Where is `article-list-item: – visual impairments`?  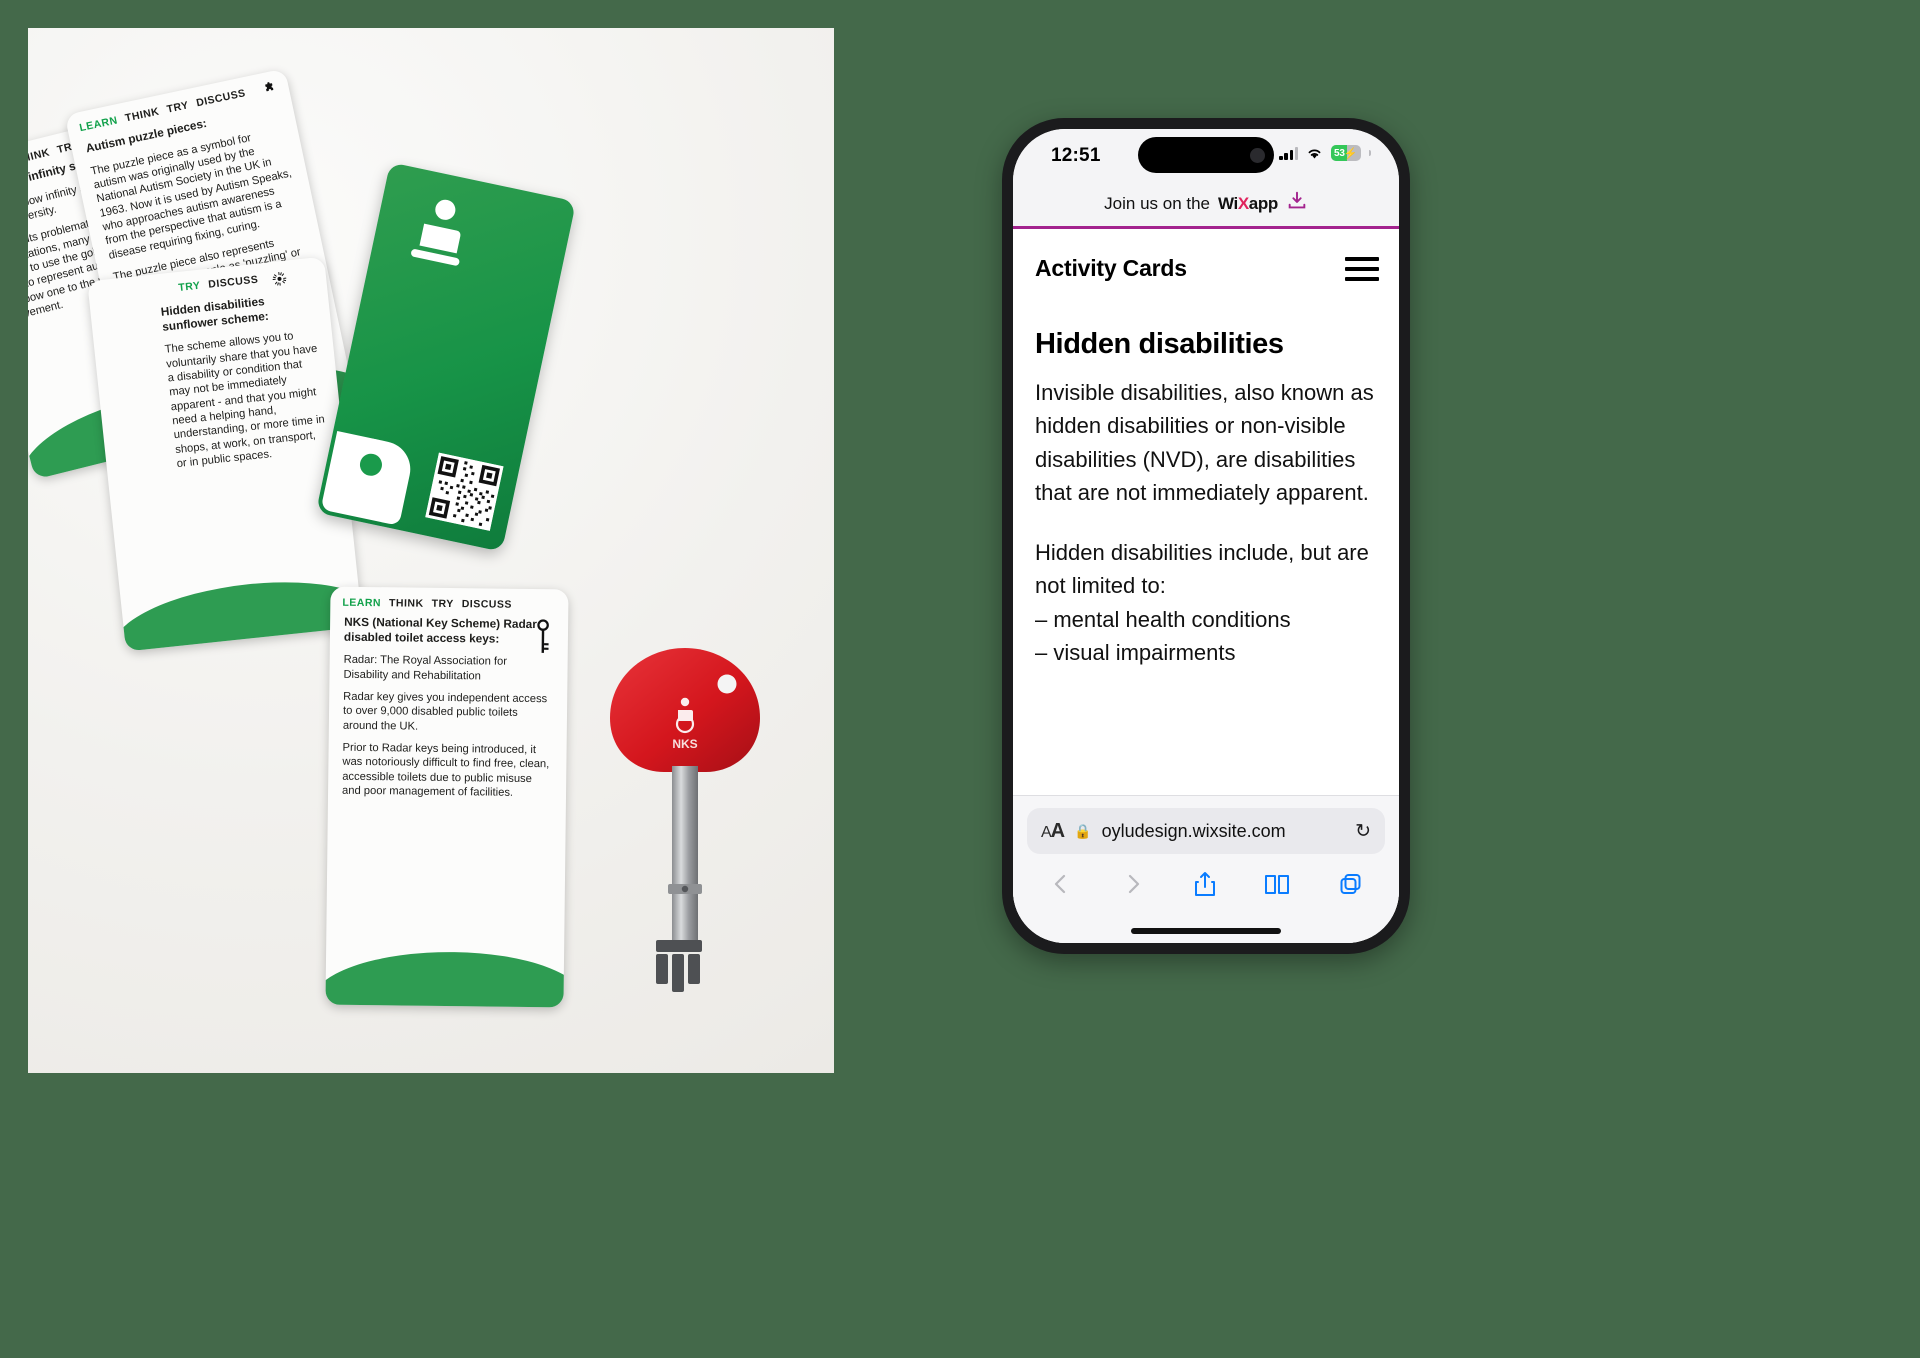 article-list-item: – visual impairments is located at coordinates (1135, 653).